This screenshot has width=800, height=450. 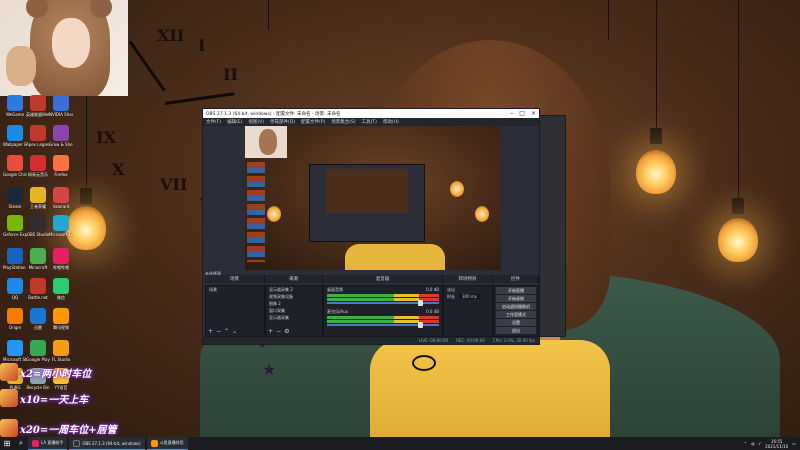 I want to click on scene-item: 场景, so click(x=235, y=289).